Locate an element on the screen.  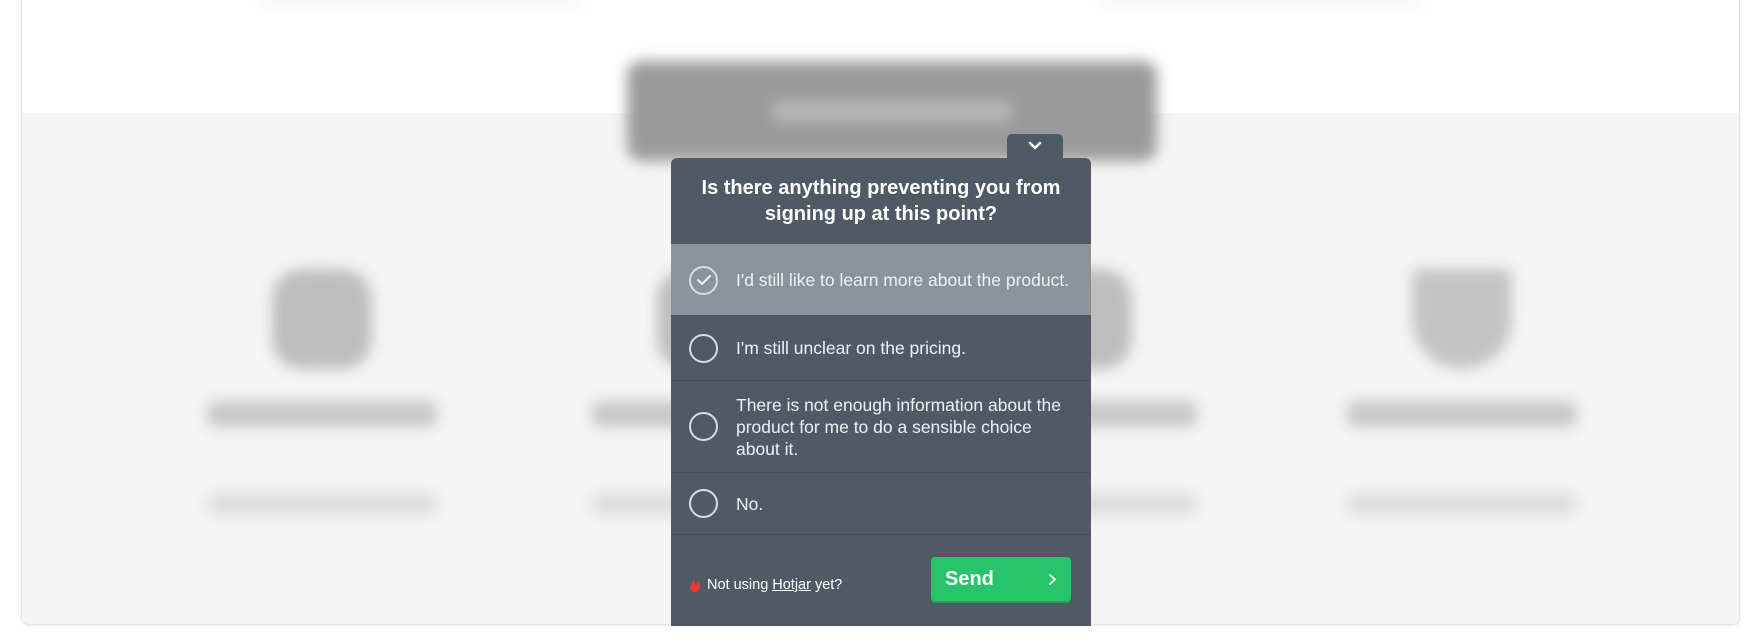
chevron-right-icon is located at coordinates (1052, 579).